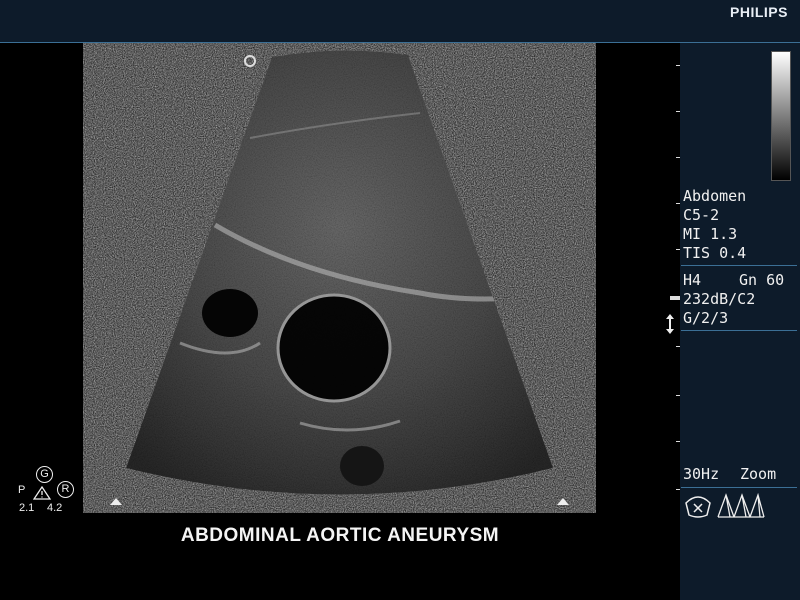  What do you see at coordinates (759, 12) in the screenshot?
I see `brand-logo: PHILIPS` at bounding box center [759, 12].